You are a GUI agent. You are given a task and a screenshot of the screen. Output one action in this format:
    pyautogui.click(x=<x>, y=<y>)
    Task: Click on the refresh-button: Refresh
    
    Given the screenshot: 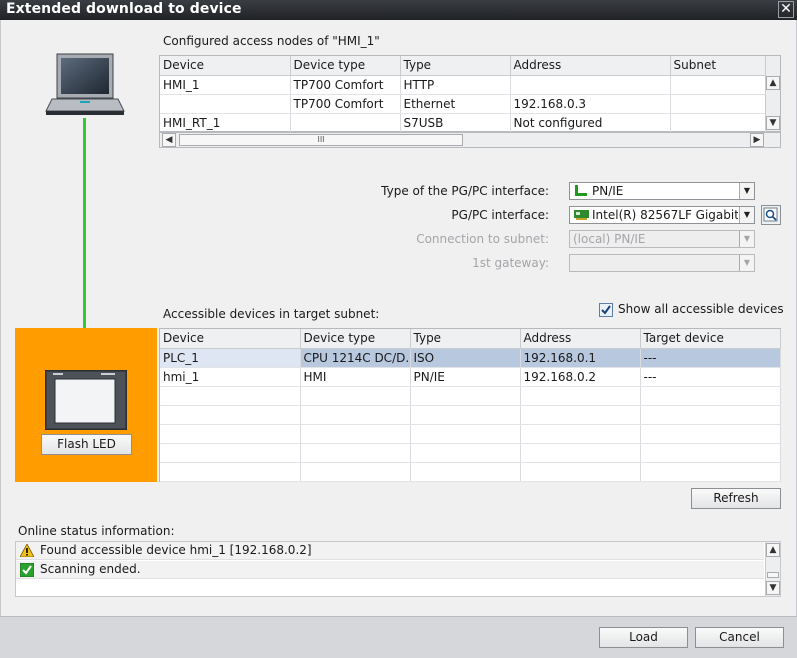 What is the action you would take?
    pyautogui.click(x=736, y=498)
    